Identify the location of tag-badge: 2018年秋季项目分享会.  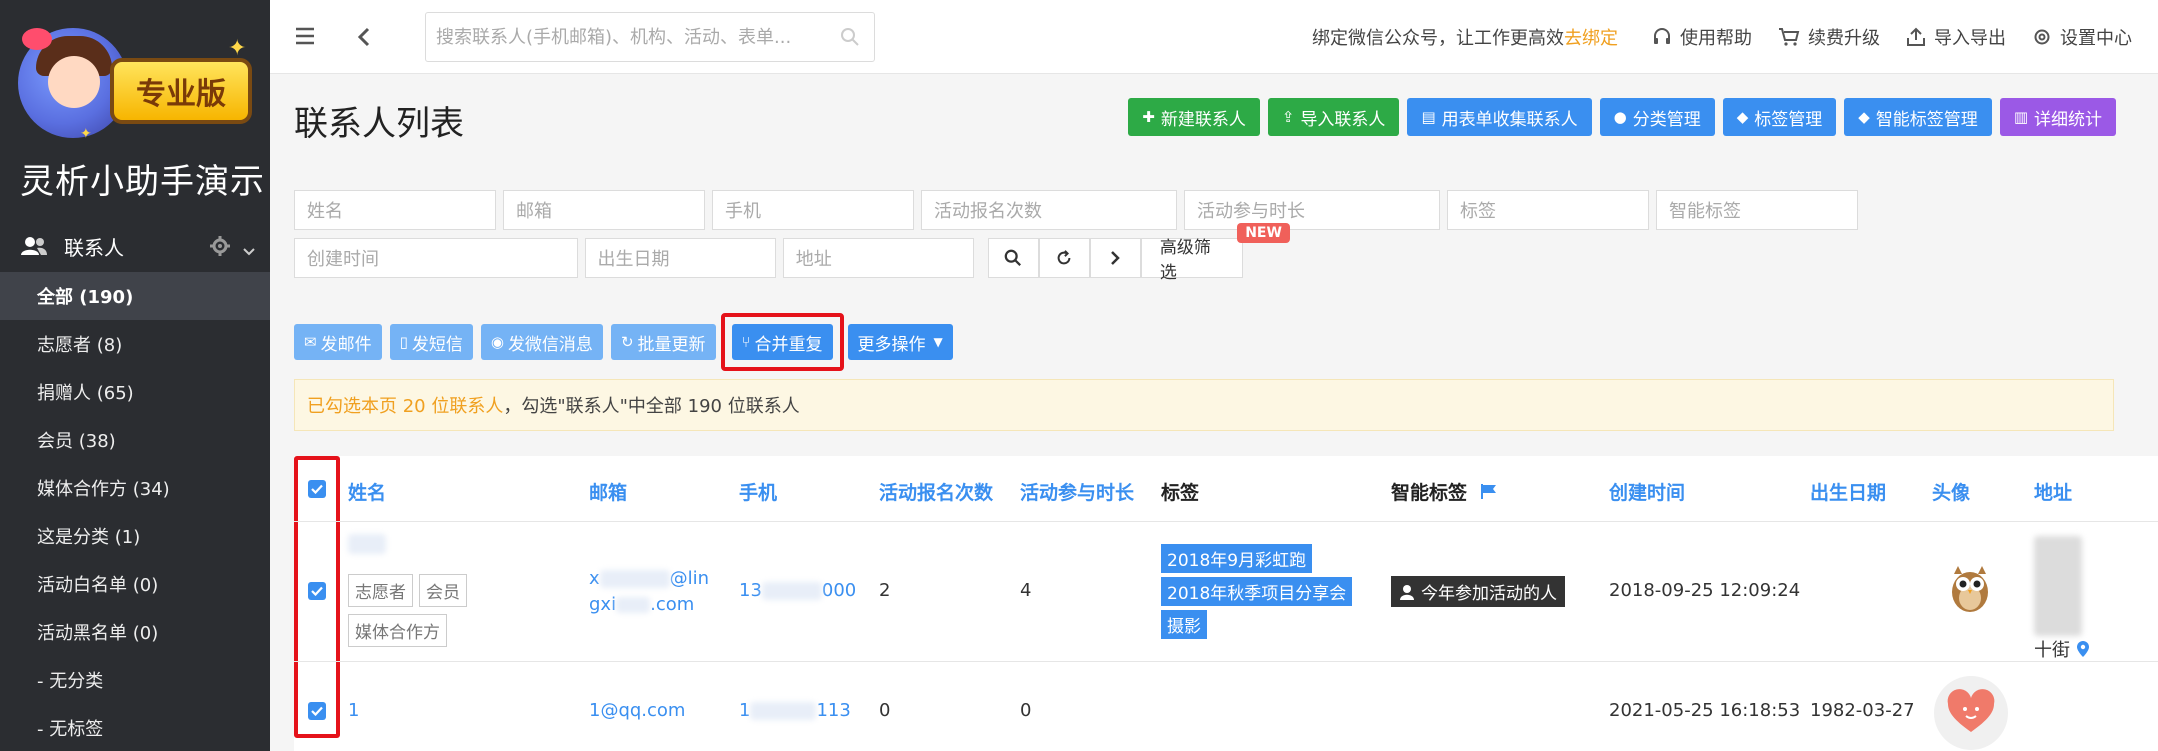
(1257, 591).